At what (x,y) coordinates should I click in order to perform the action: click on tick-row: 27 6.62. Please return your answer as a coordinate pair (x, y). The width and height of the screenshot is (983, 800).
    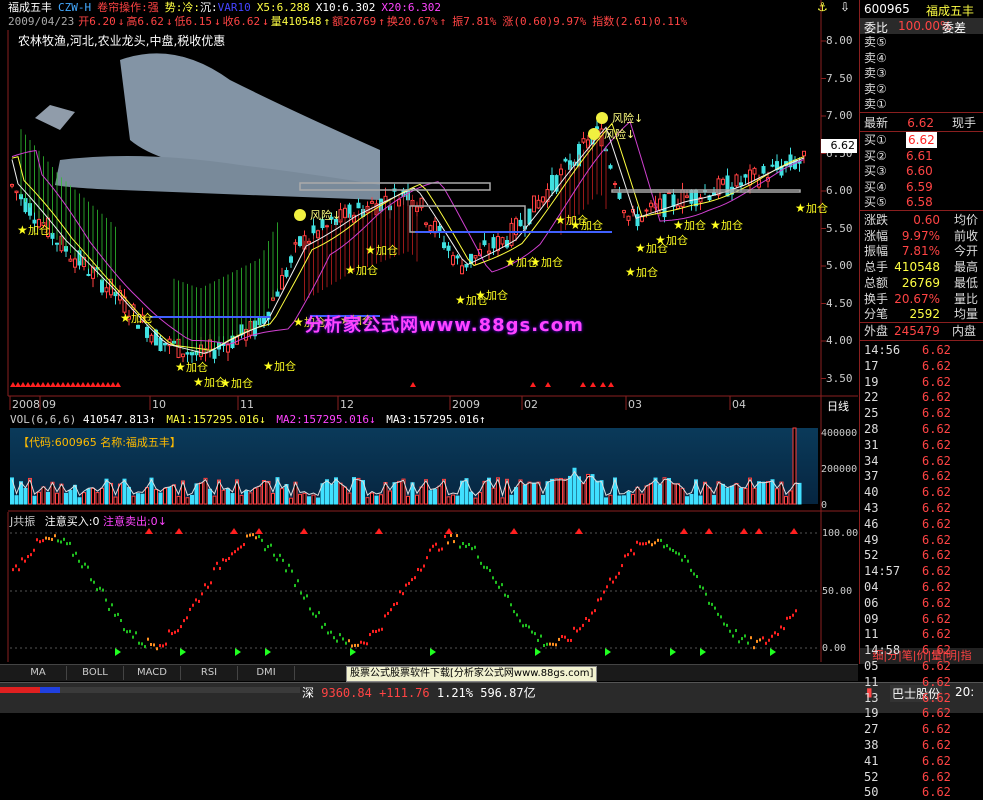
    Looking at the image, I should click on (921, 729).